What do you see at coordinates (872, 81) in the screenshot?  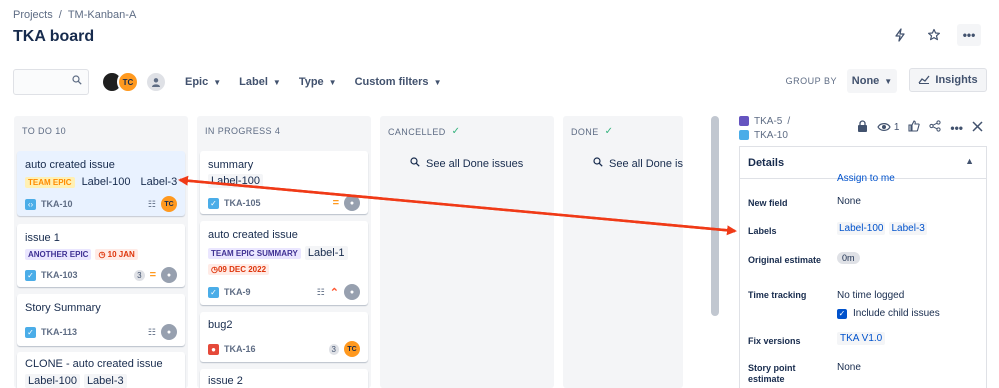 I see `group-by-select: None ▼` at bounding box center [872, 81].